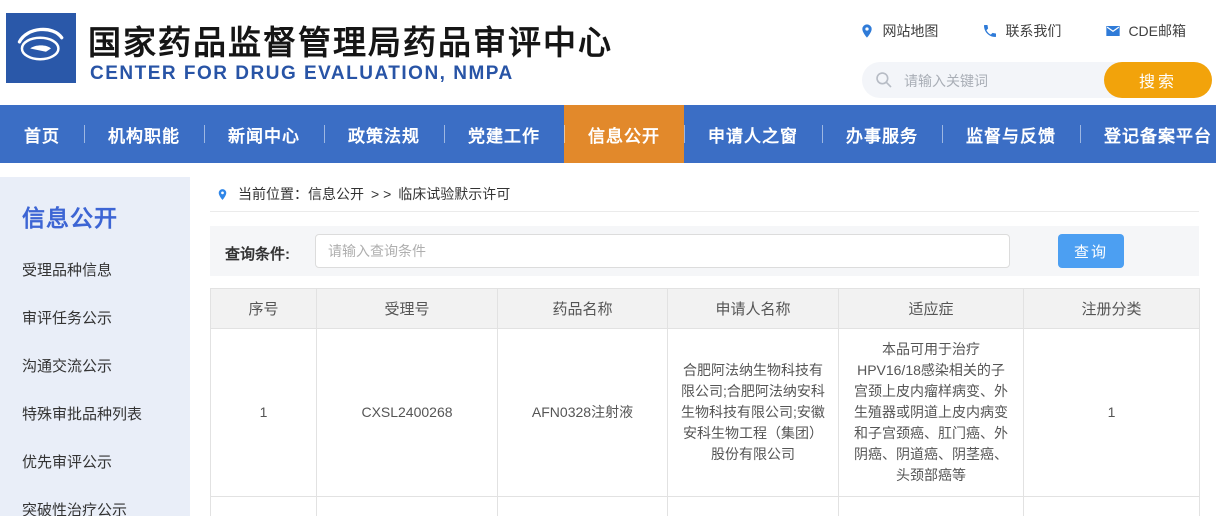 The image size is (1216, 516). What do you see at coordinates (1157, 31) in the screenshot?
I see `quick-link-label: CDE邮箱` at bounding box center [1157, 31].